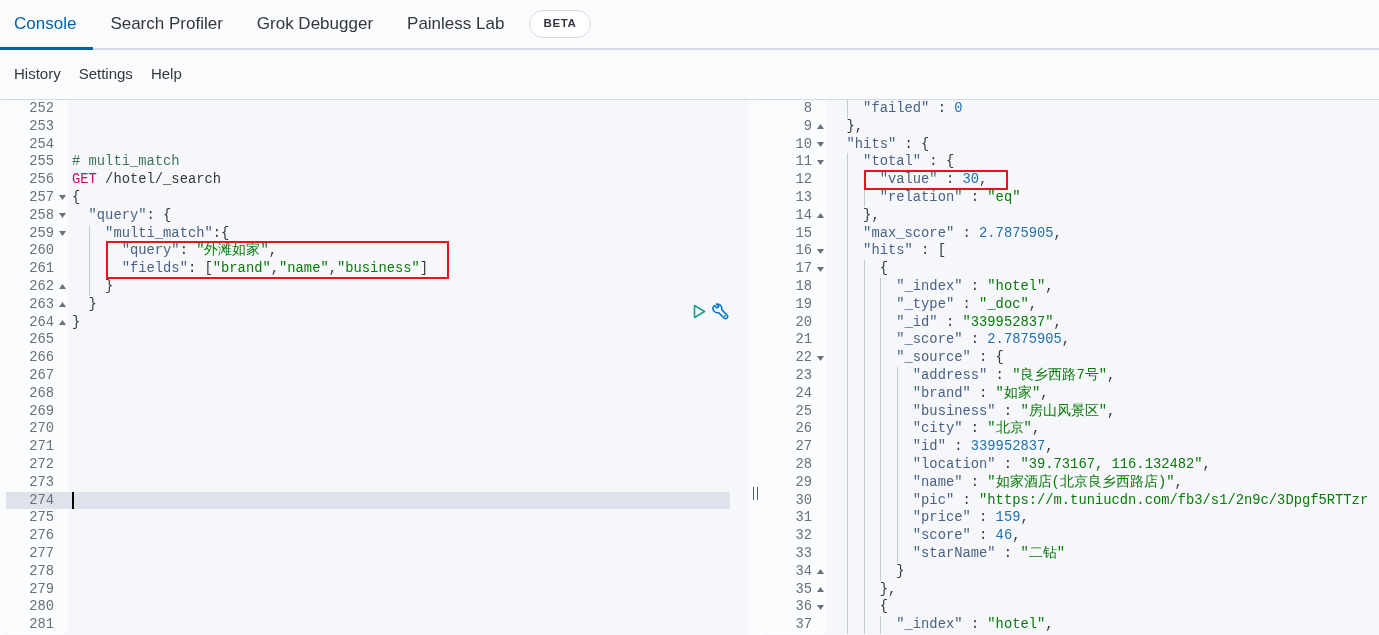 The height and width of the screenshot is (635, 1379). Describe the element at coordinates (1013, 411) in the screenshot. I see `code-line: "business" : "房山风景区",` at that location.